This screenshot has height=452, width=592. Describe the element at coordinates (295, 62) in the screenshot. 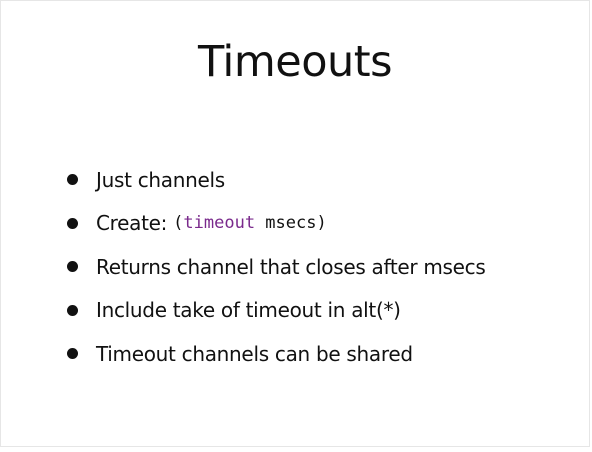

I see `slide-title: Timeouts` at that location.